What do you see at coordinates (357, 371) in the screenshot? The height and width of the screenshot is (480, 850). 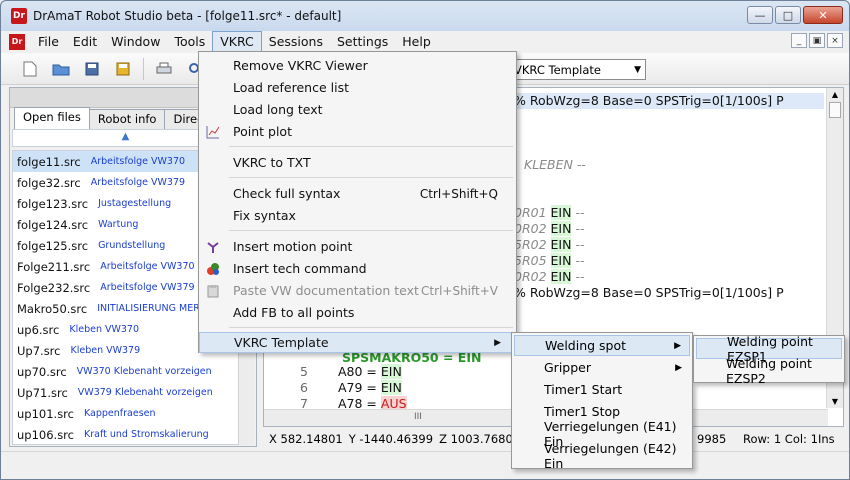 I see `editor-token: A80 =` at bounding box center [357, 371].